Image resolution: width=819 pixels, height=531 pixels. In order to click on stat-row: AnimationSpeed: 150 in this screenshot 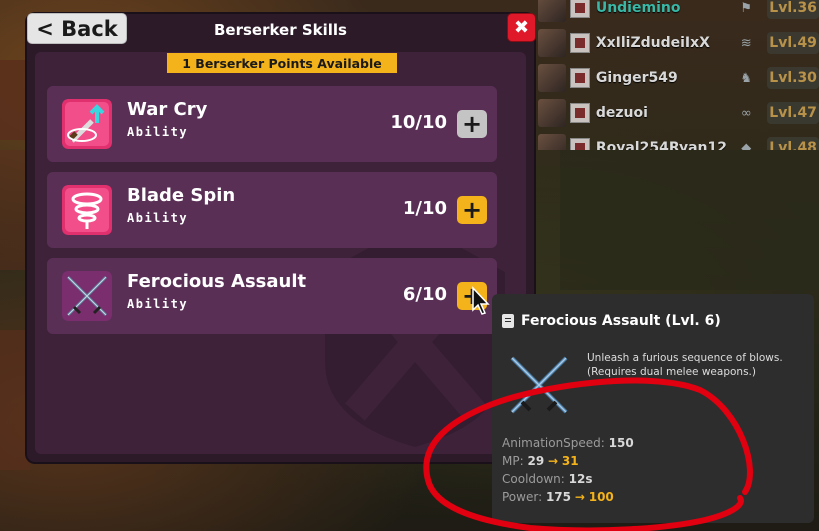, I will do `click(568, 443)`.